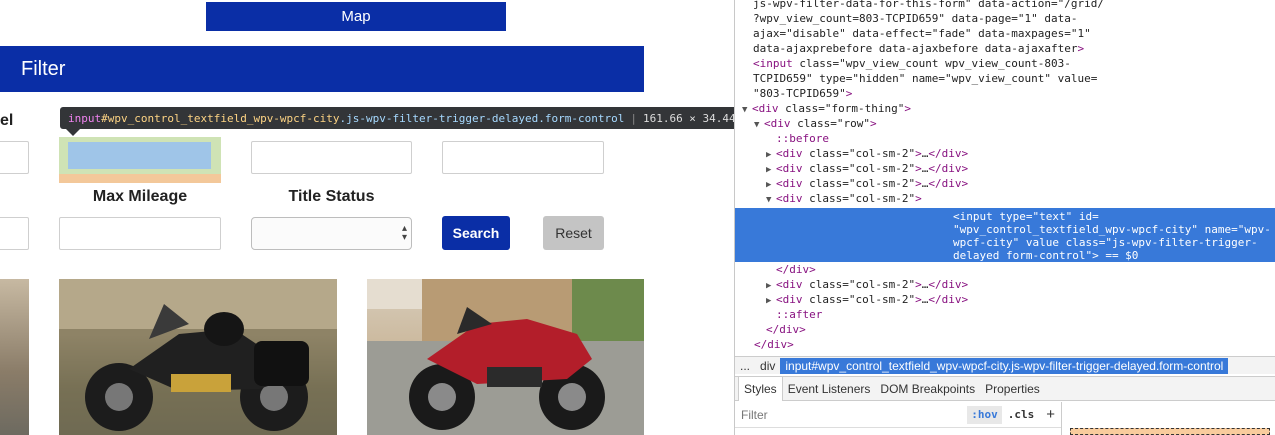 The height and width of the screenshot is (435, 1275). I want to click on max-mileage-label: Max Mileage, so click(140, 196).